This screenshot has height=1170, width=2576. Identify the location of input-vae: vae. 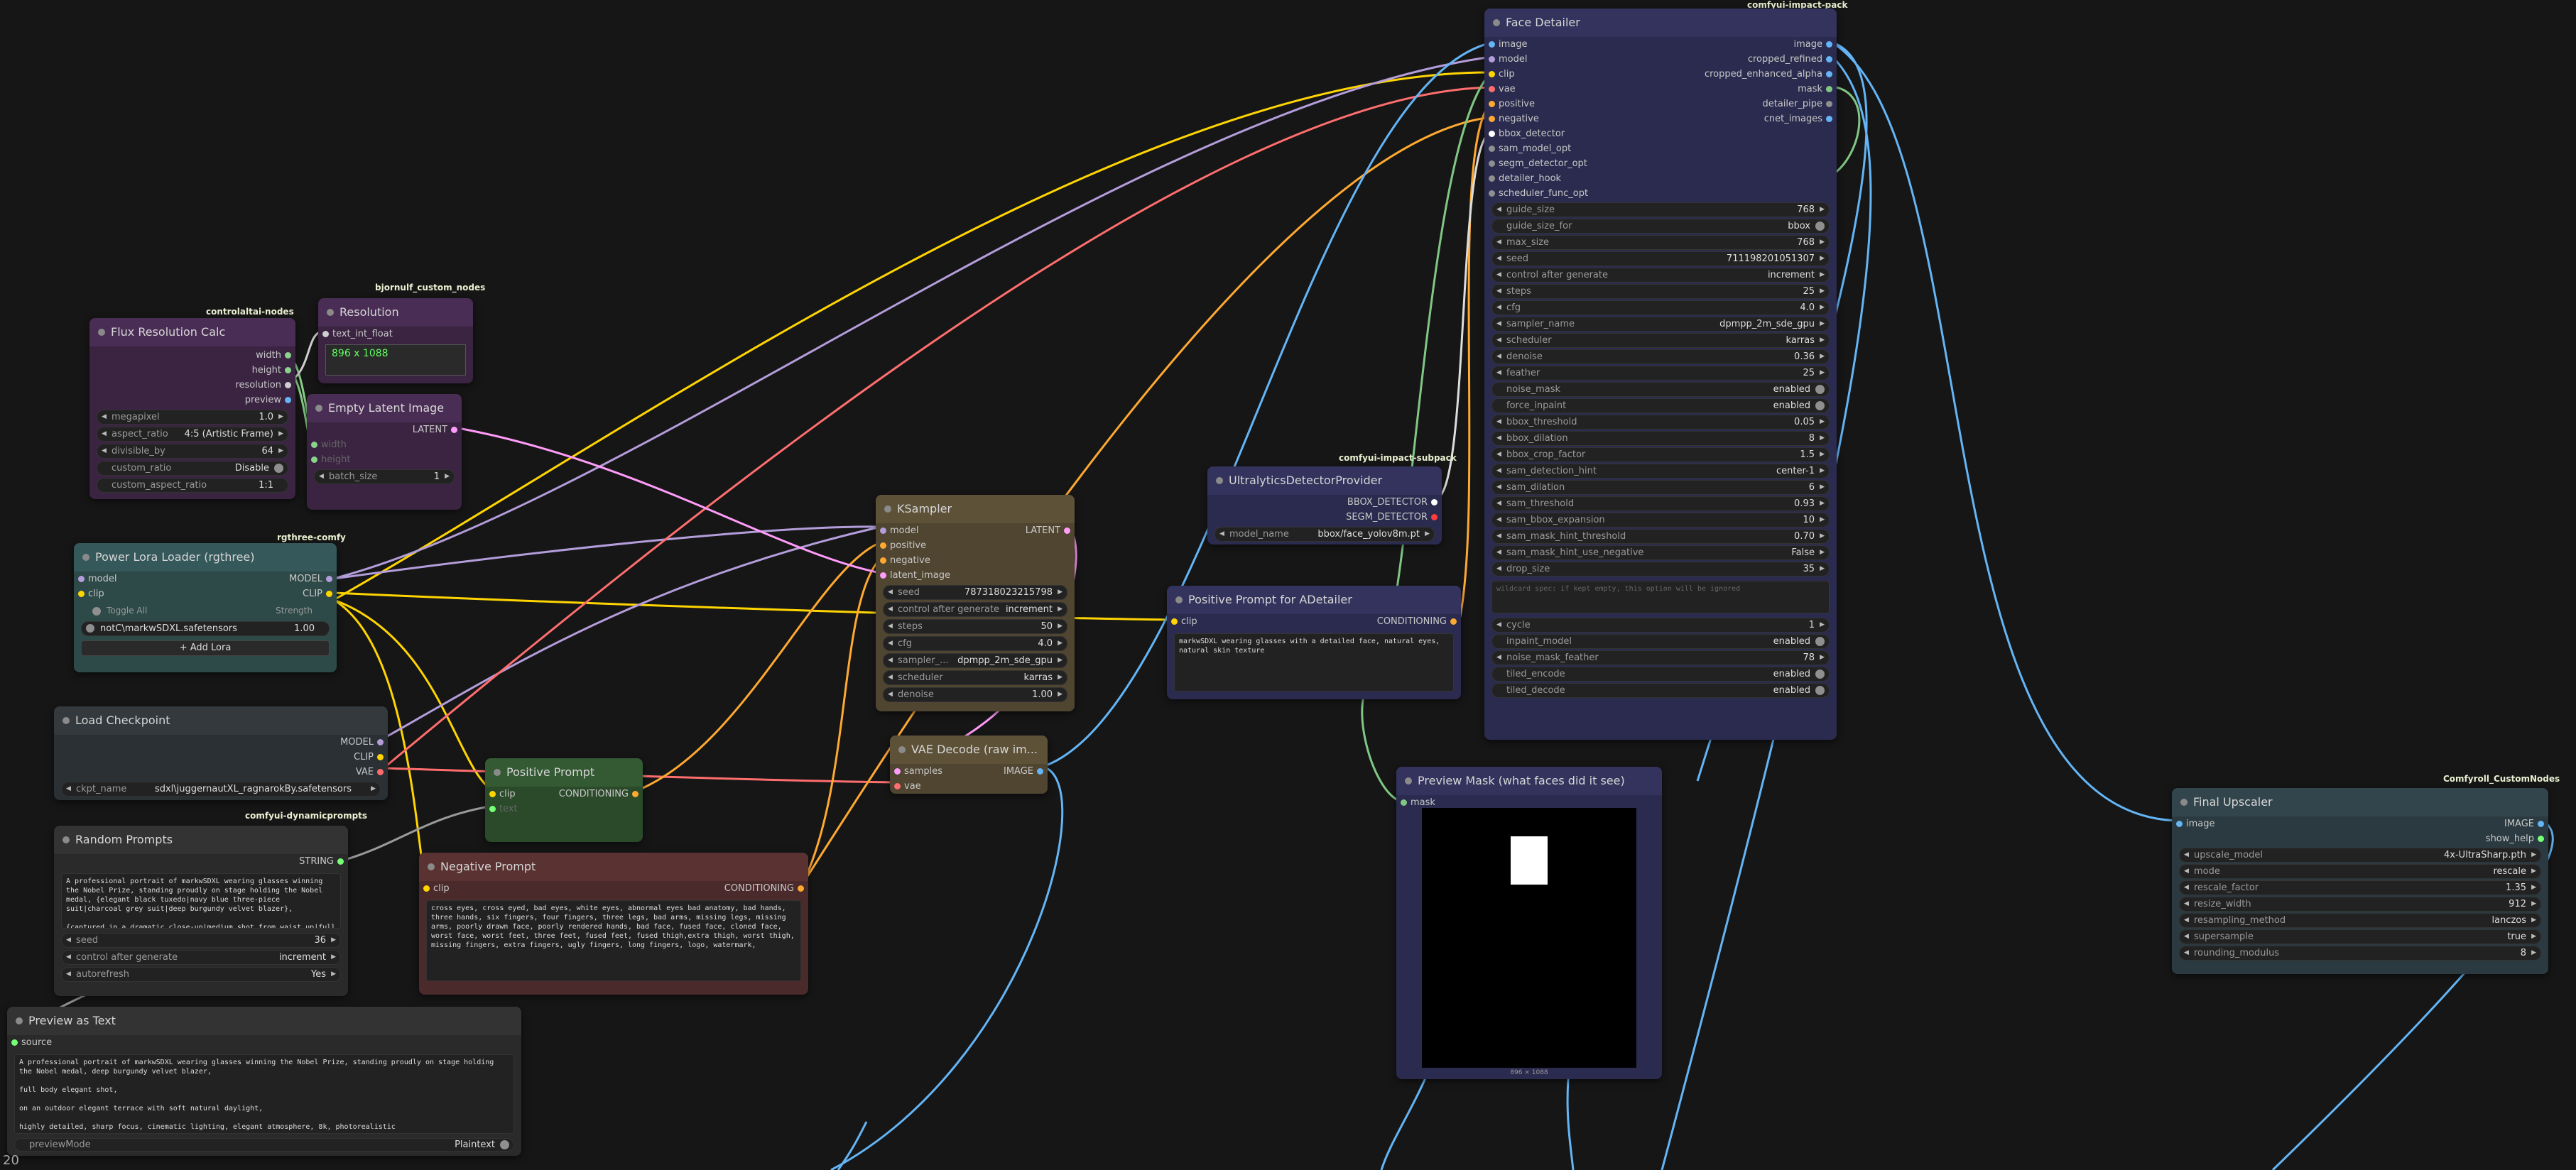
(1502, 89).